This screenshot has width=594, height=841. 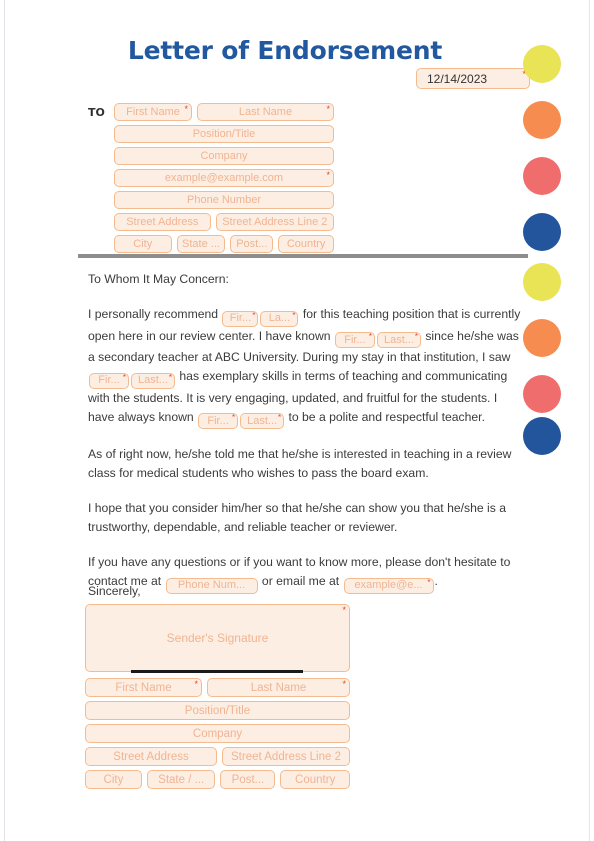 I want to click on sender-position-row: Position/Title, so click(x=217, y=710).